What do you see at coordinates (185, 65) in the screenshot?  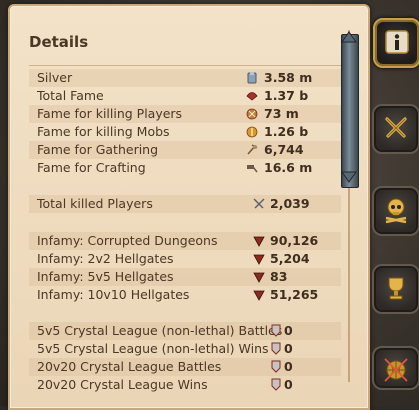 I see `title-divider` at bounding box center [185, 65].